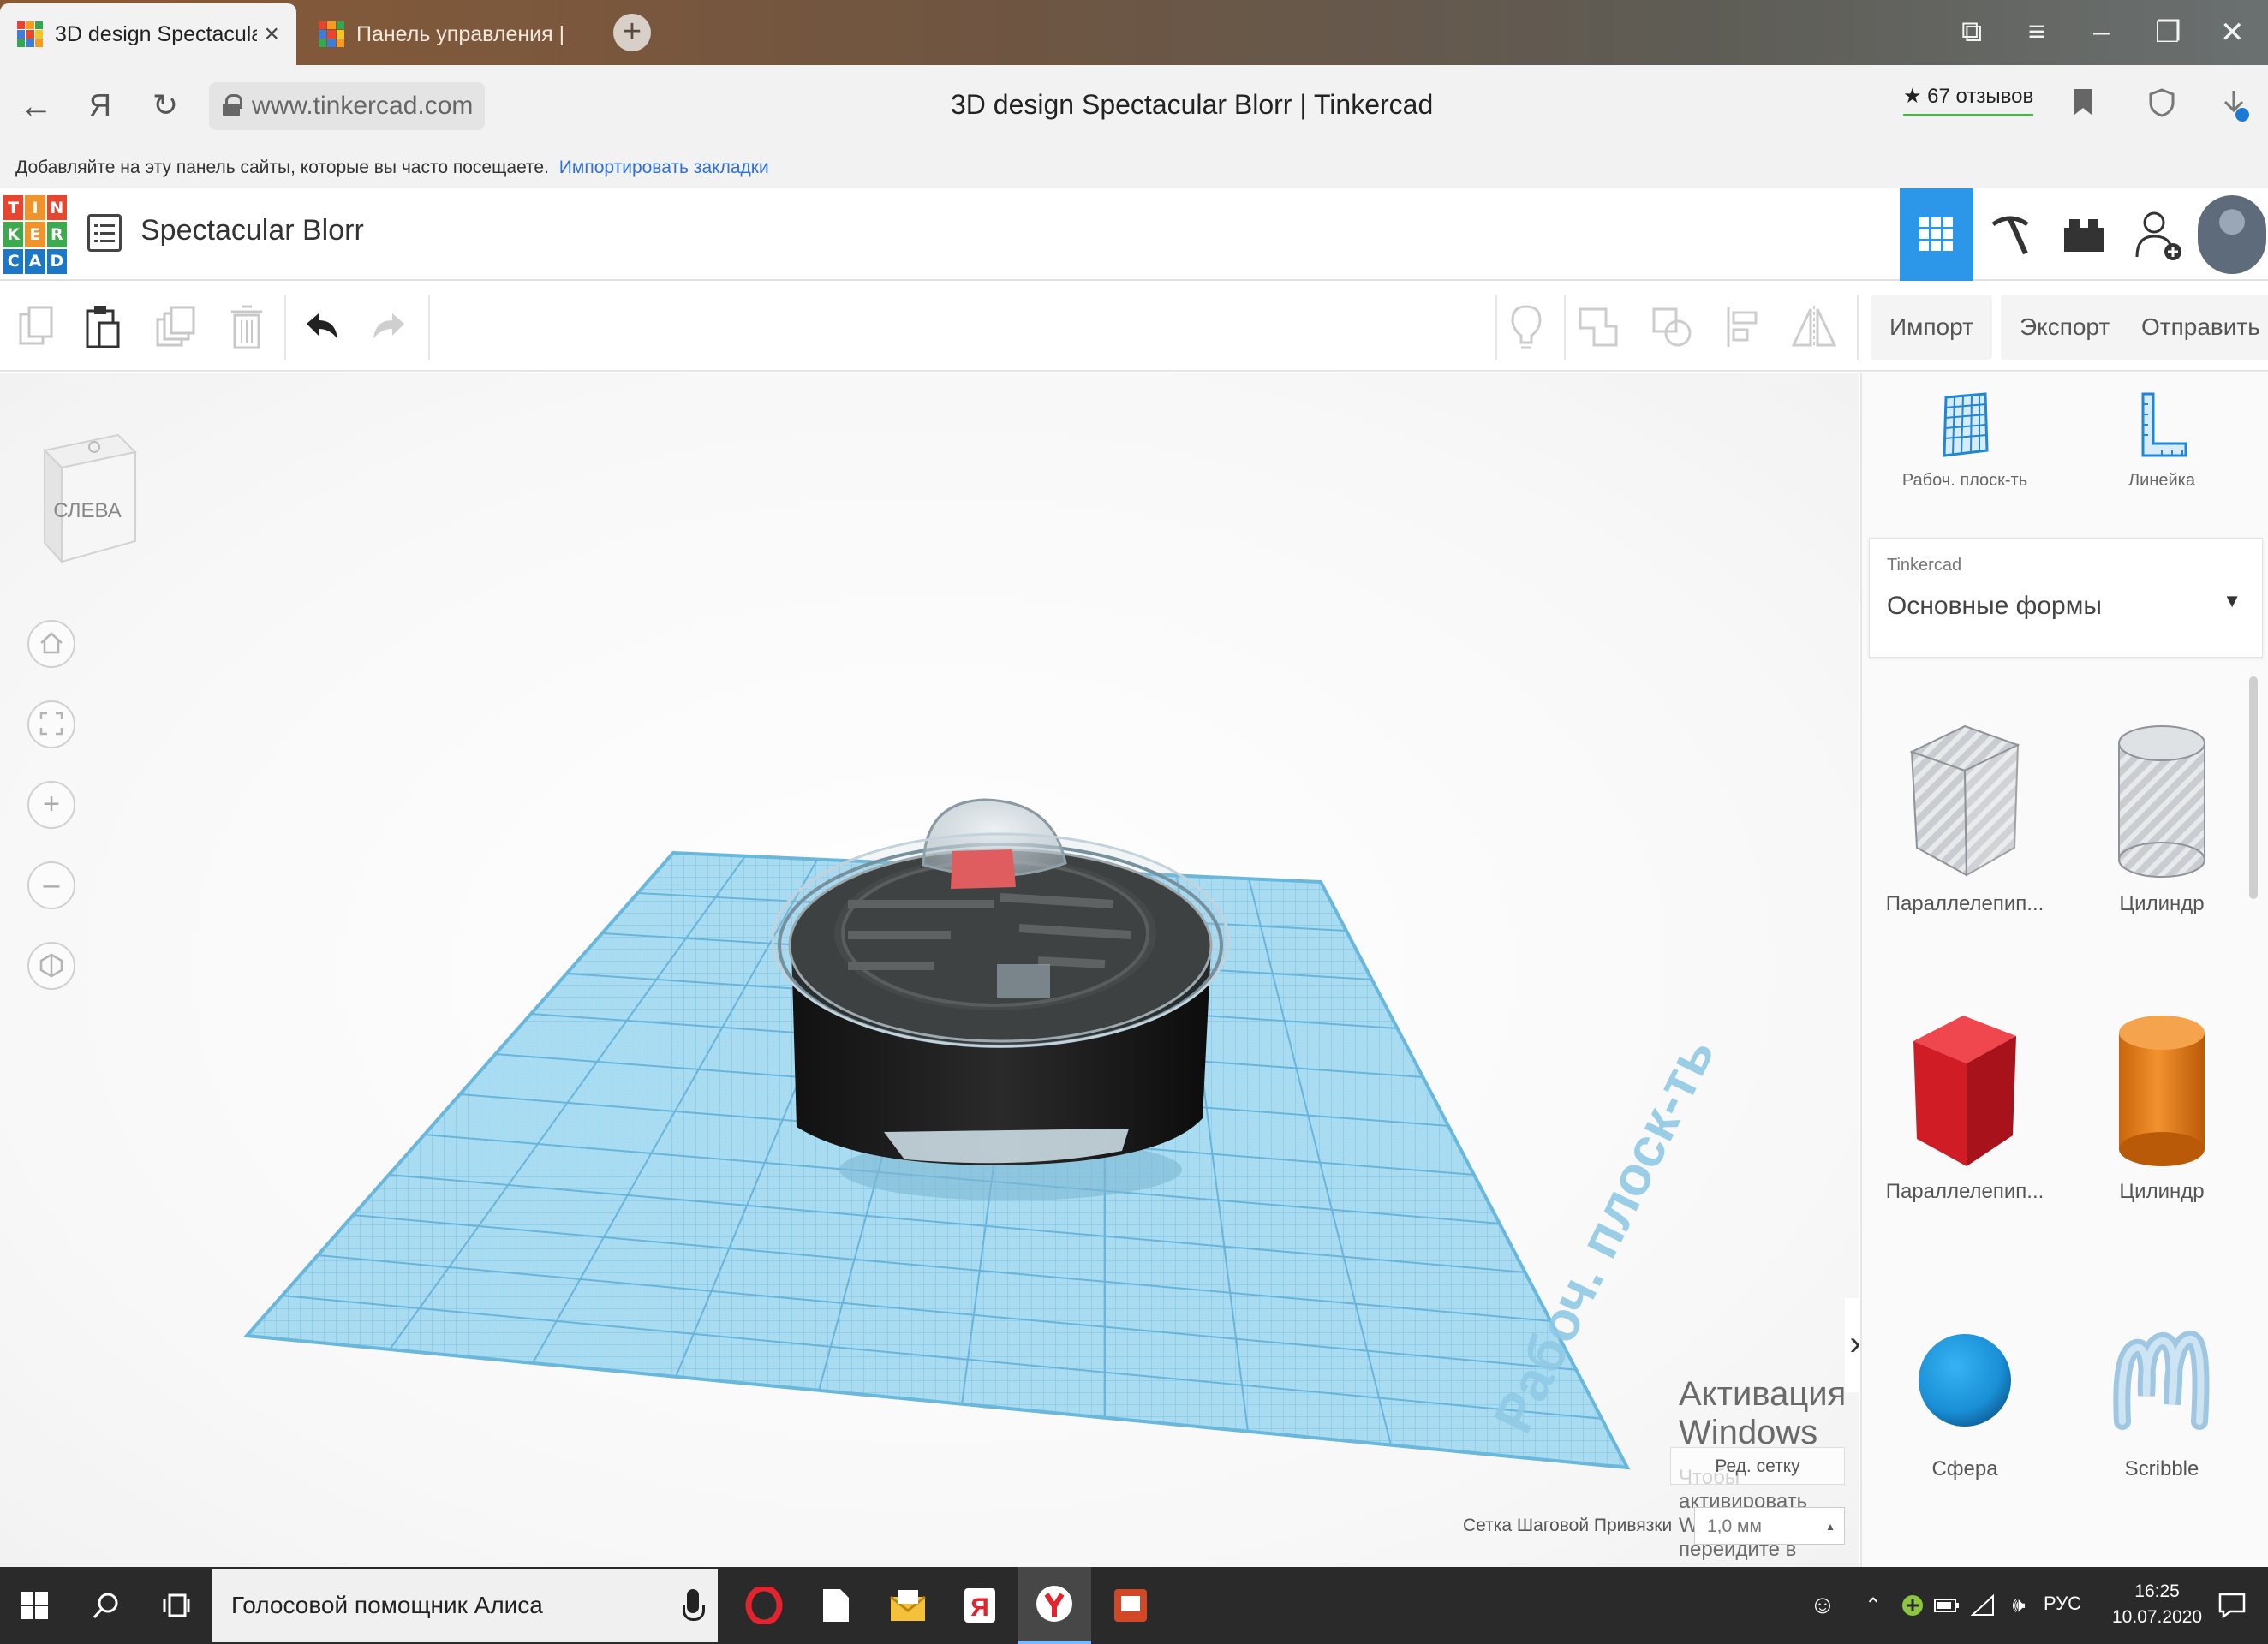  Describe the element at coordinates (176, 1605) in the screenshot. I see `task-view-button` at that location.